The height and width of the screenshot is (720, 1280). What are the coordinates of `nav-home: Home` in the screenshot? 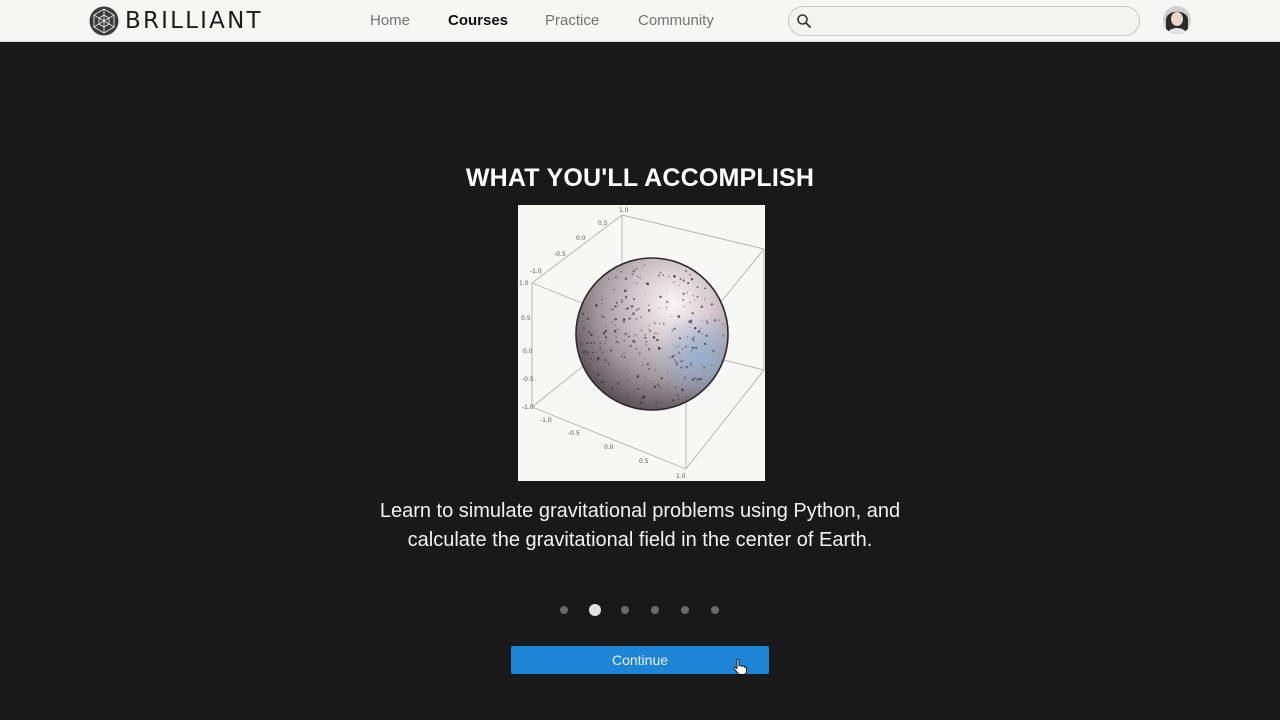 It's located at (390, 20).